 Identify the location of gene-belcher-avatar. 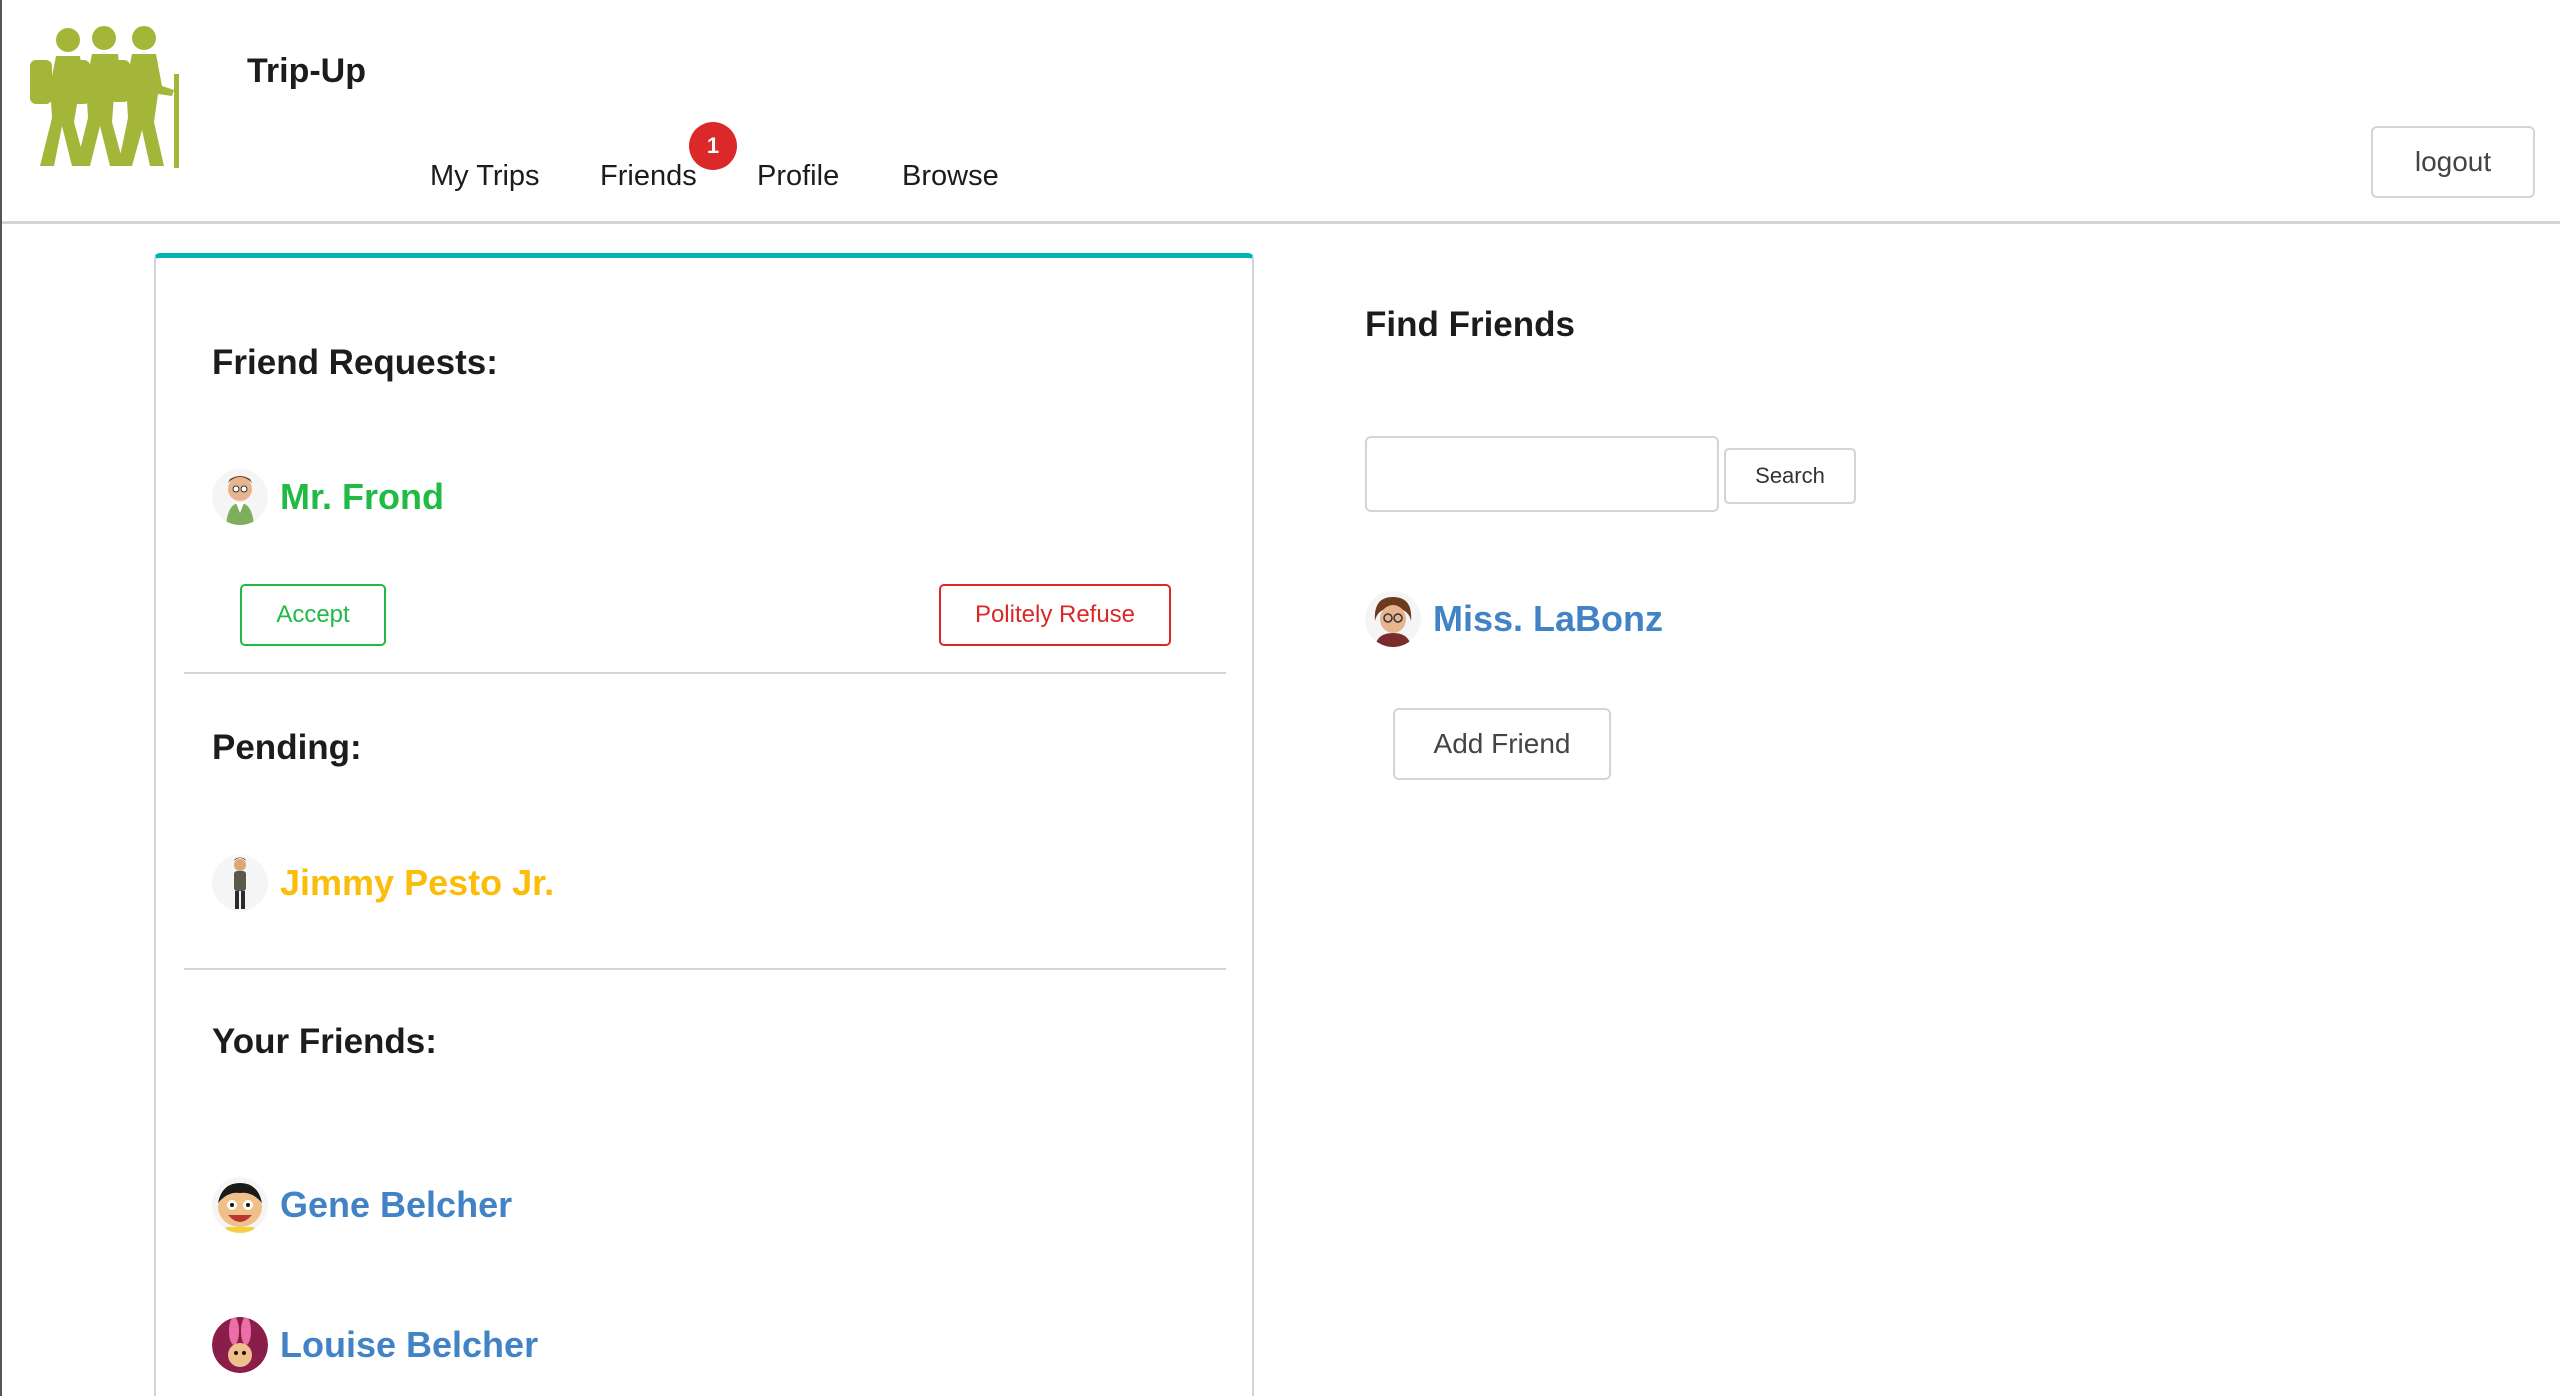
(240, 1205).